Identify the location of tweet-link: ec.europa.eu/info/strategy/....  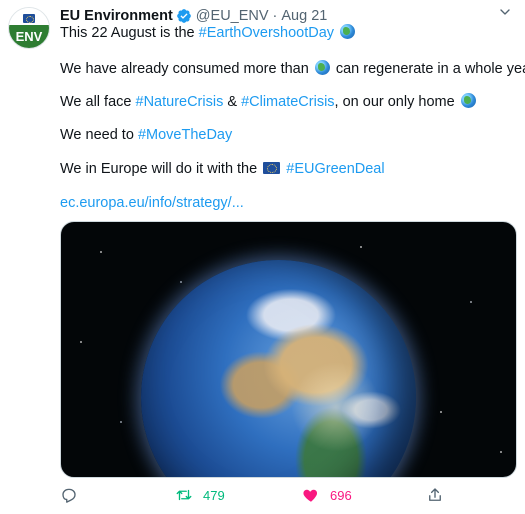
(152, 203).